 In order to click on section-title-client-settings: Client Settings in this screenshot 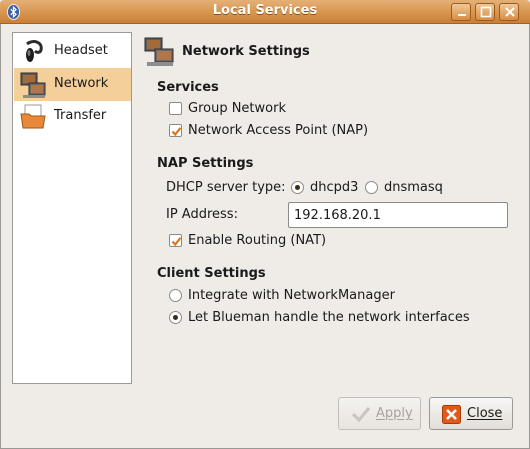, I will do `click(211, 273)`.